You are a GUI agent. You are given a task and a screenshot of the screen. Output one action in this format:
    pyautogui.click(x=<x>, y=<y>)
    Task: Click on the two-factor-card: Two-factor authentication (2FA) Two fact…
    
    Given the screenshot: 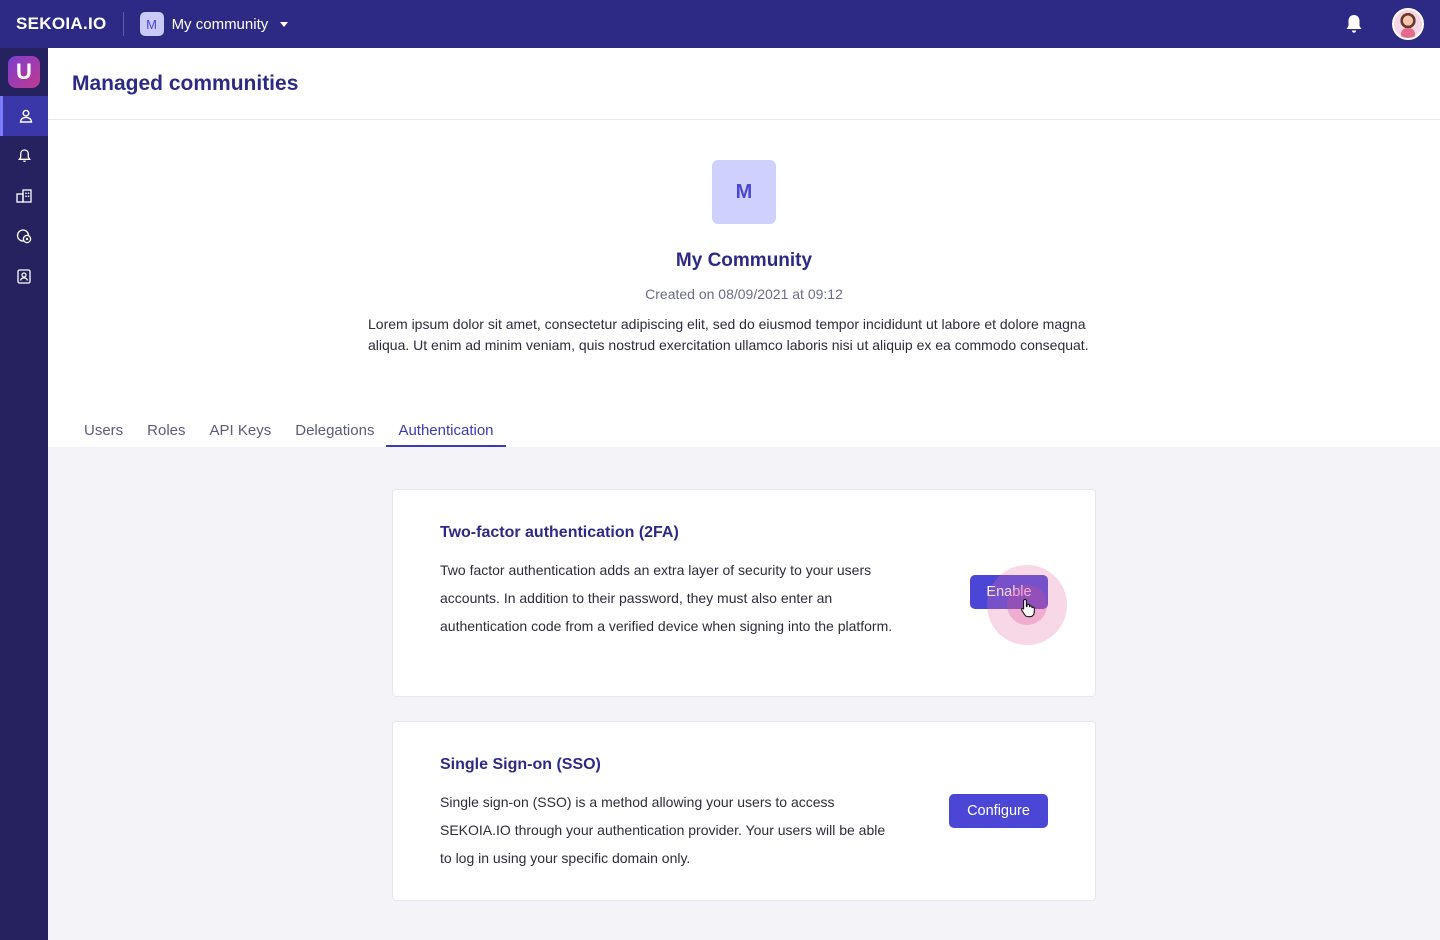 What is the action you would take?
    pyautogui.click(x=744, y=593)
    